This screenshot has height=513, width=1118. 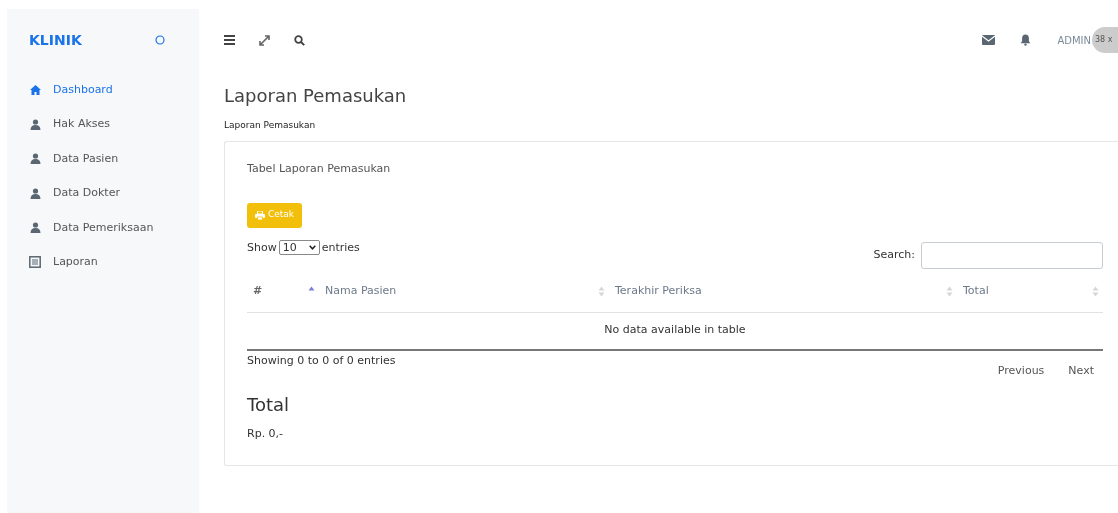 What do you see at coordinates (103, 159) in the screenshot?
I see `sidebar-item: Data Pasien` at bounding box center [103, 159].